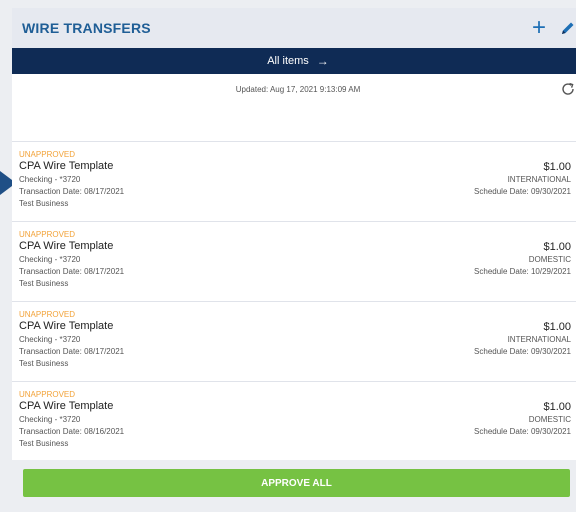  Describe the element at coordinates (322, 61) in the screenshot. I see `arrow-right-icon: →` at that location.